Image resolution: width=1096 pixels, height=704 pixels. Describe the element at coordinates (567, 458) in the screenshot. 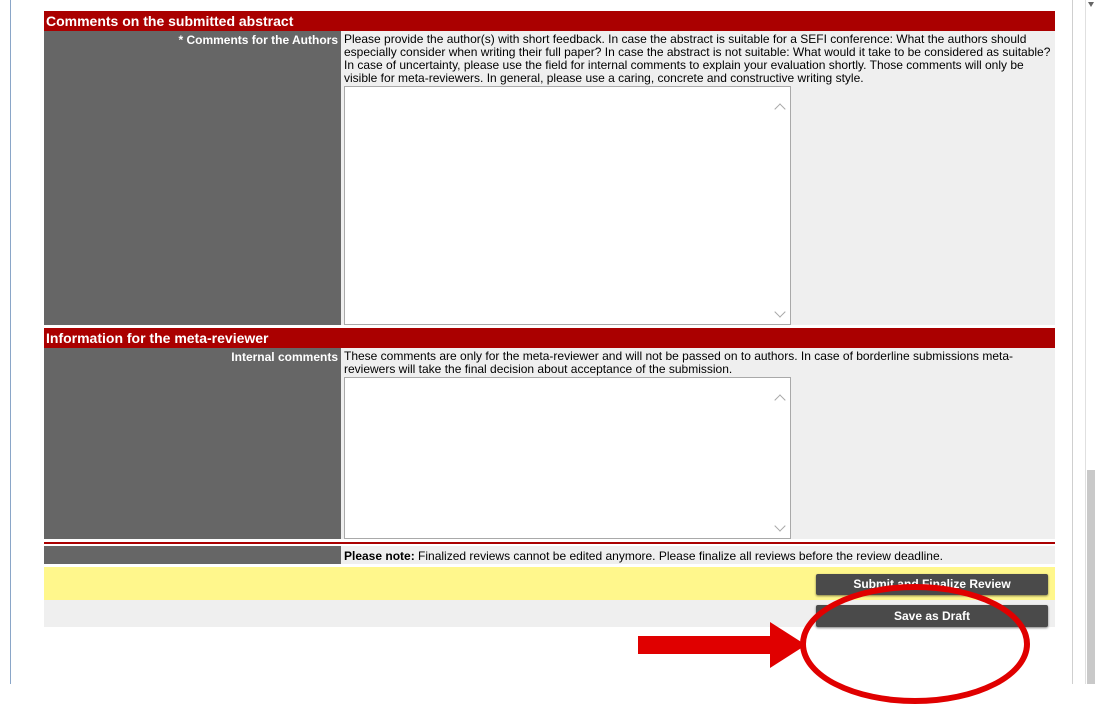

I see `internal-comments-textarea` at that location.